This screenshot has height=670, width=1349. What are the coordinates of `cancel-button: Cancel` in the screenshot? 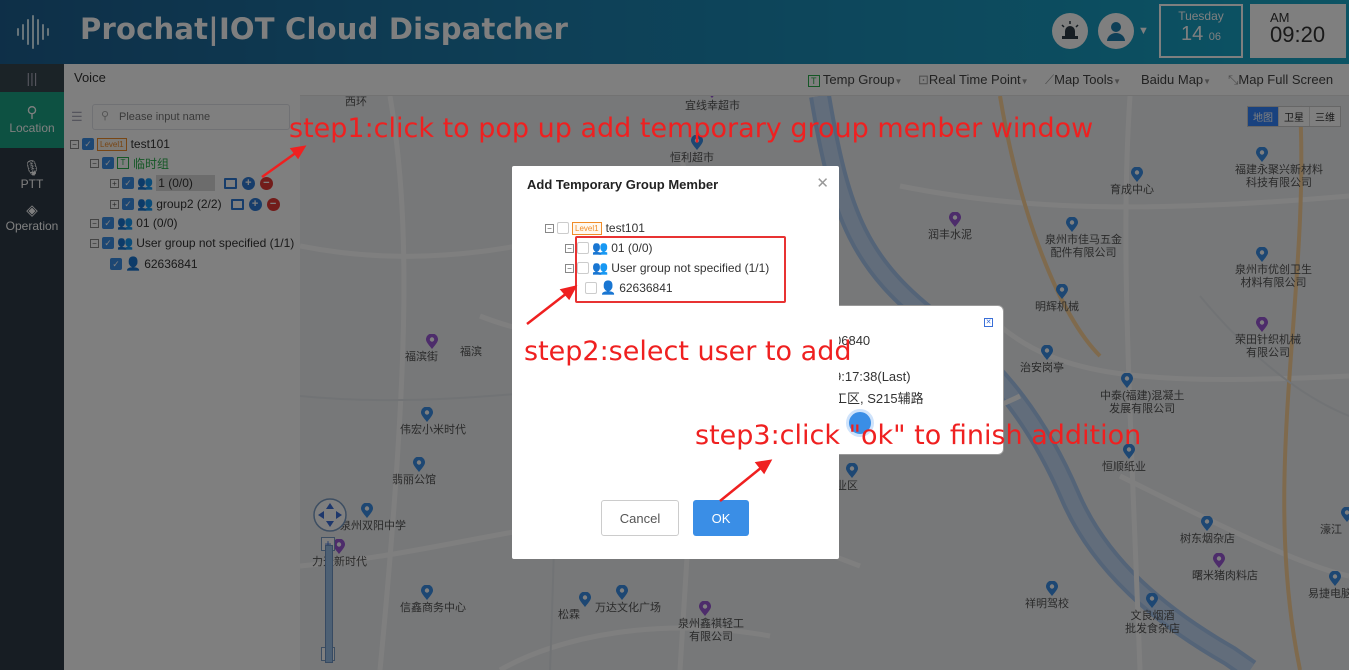 It's located at (640, 518).